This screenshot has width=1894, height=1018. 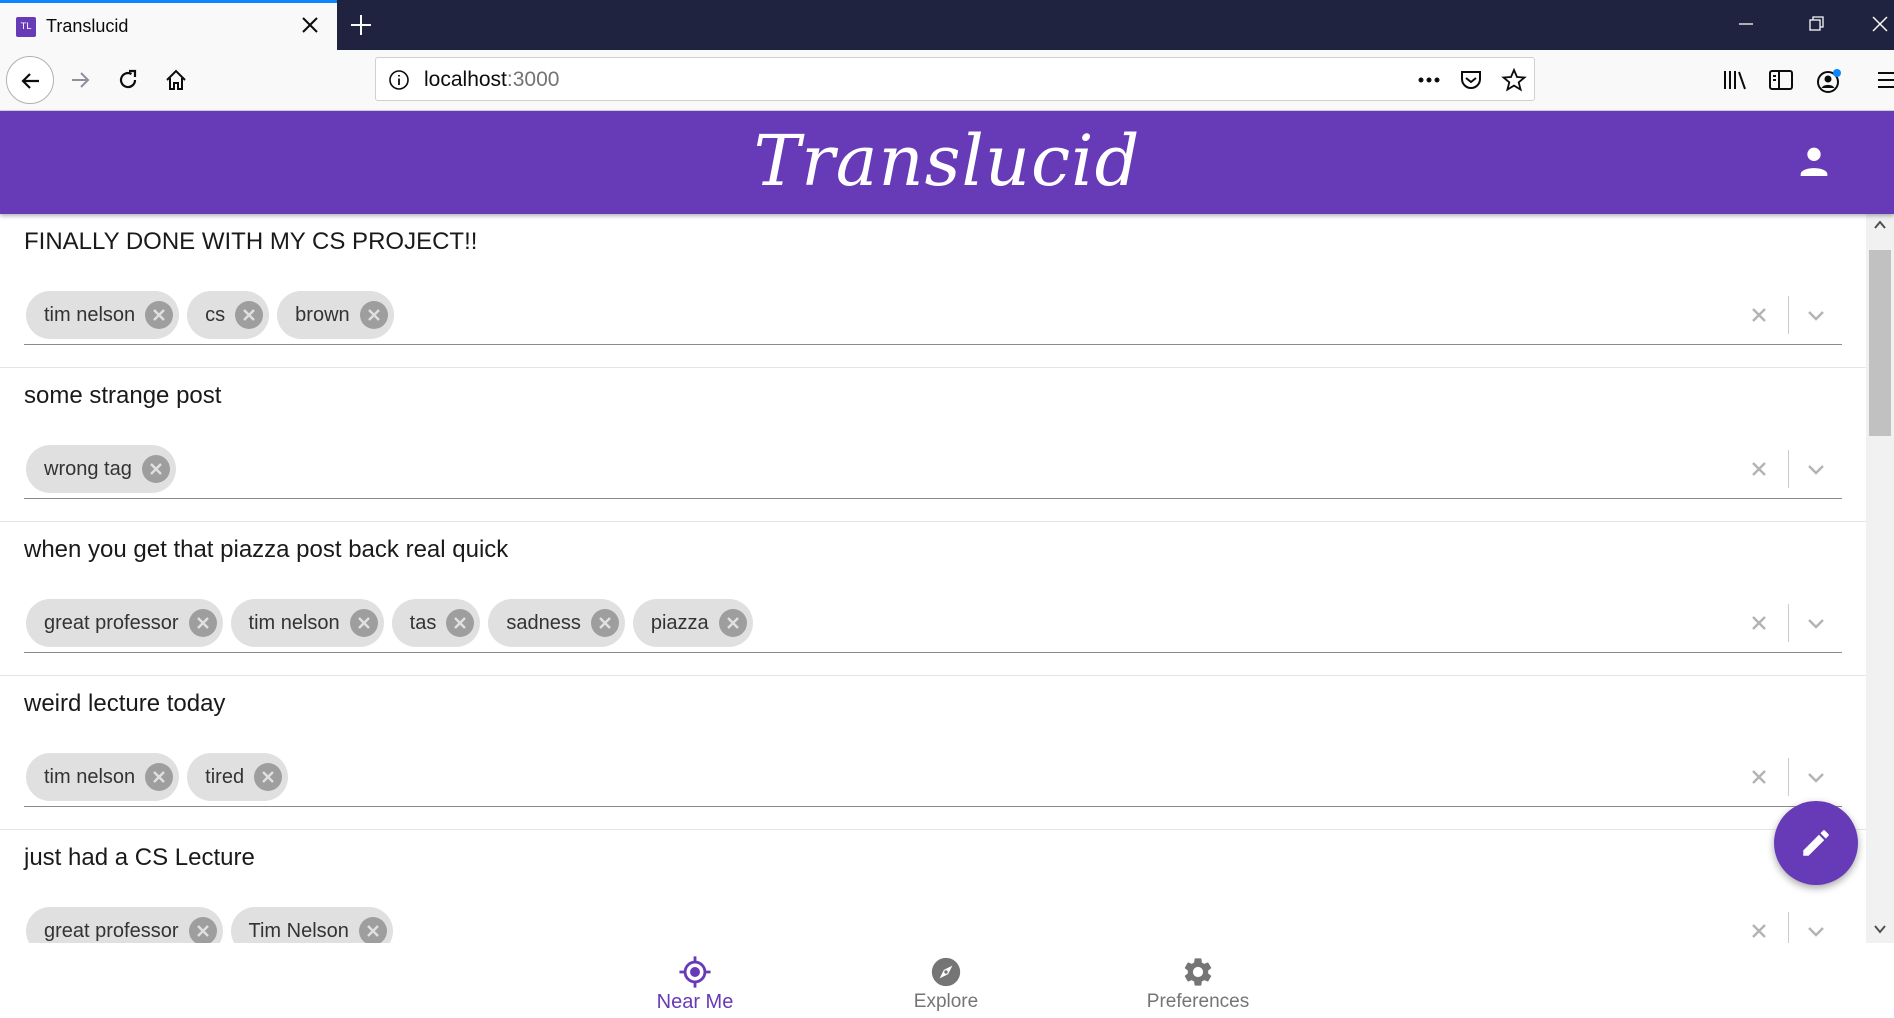 I want to click on home-button, so click(x=176, y=80).